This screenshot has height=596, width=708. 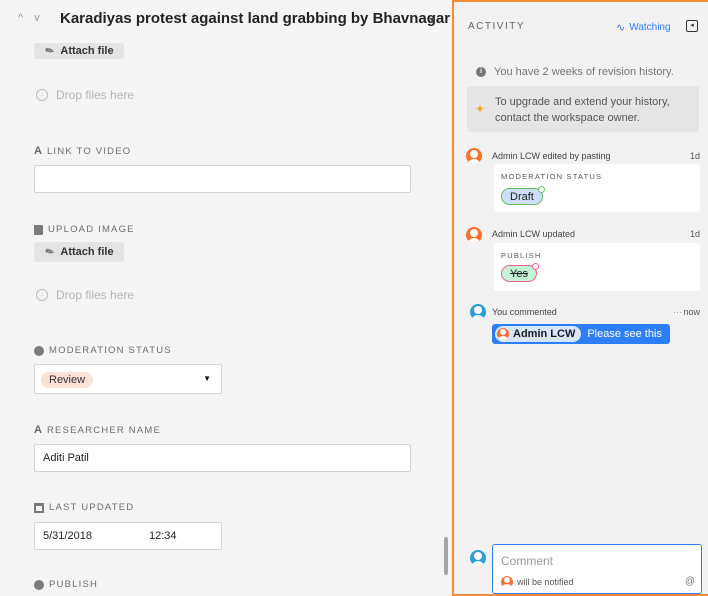 I want to click on comment-actor: You commented, so click(x=524, y=312).